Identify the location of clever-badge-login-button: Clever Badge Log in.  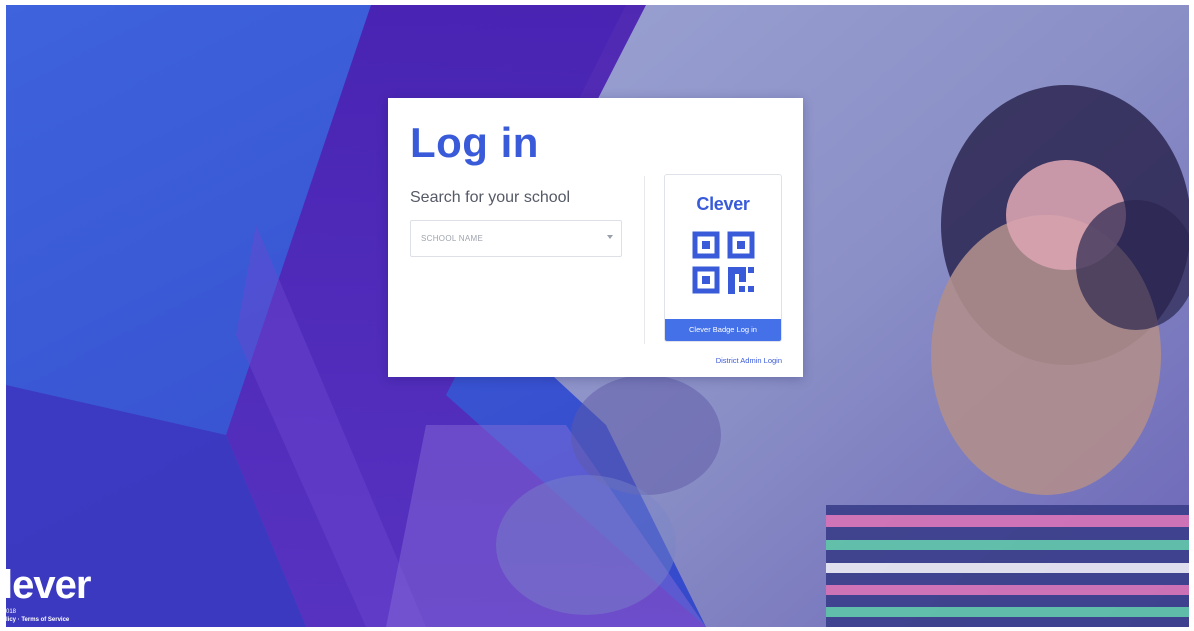
(723, 330).